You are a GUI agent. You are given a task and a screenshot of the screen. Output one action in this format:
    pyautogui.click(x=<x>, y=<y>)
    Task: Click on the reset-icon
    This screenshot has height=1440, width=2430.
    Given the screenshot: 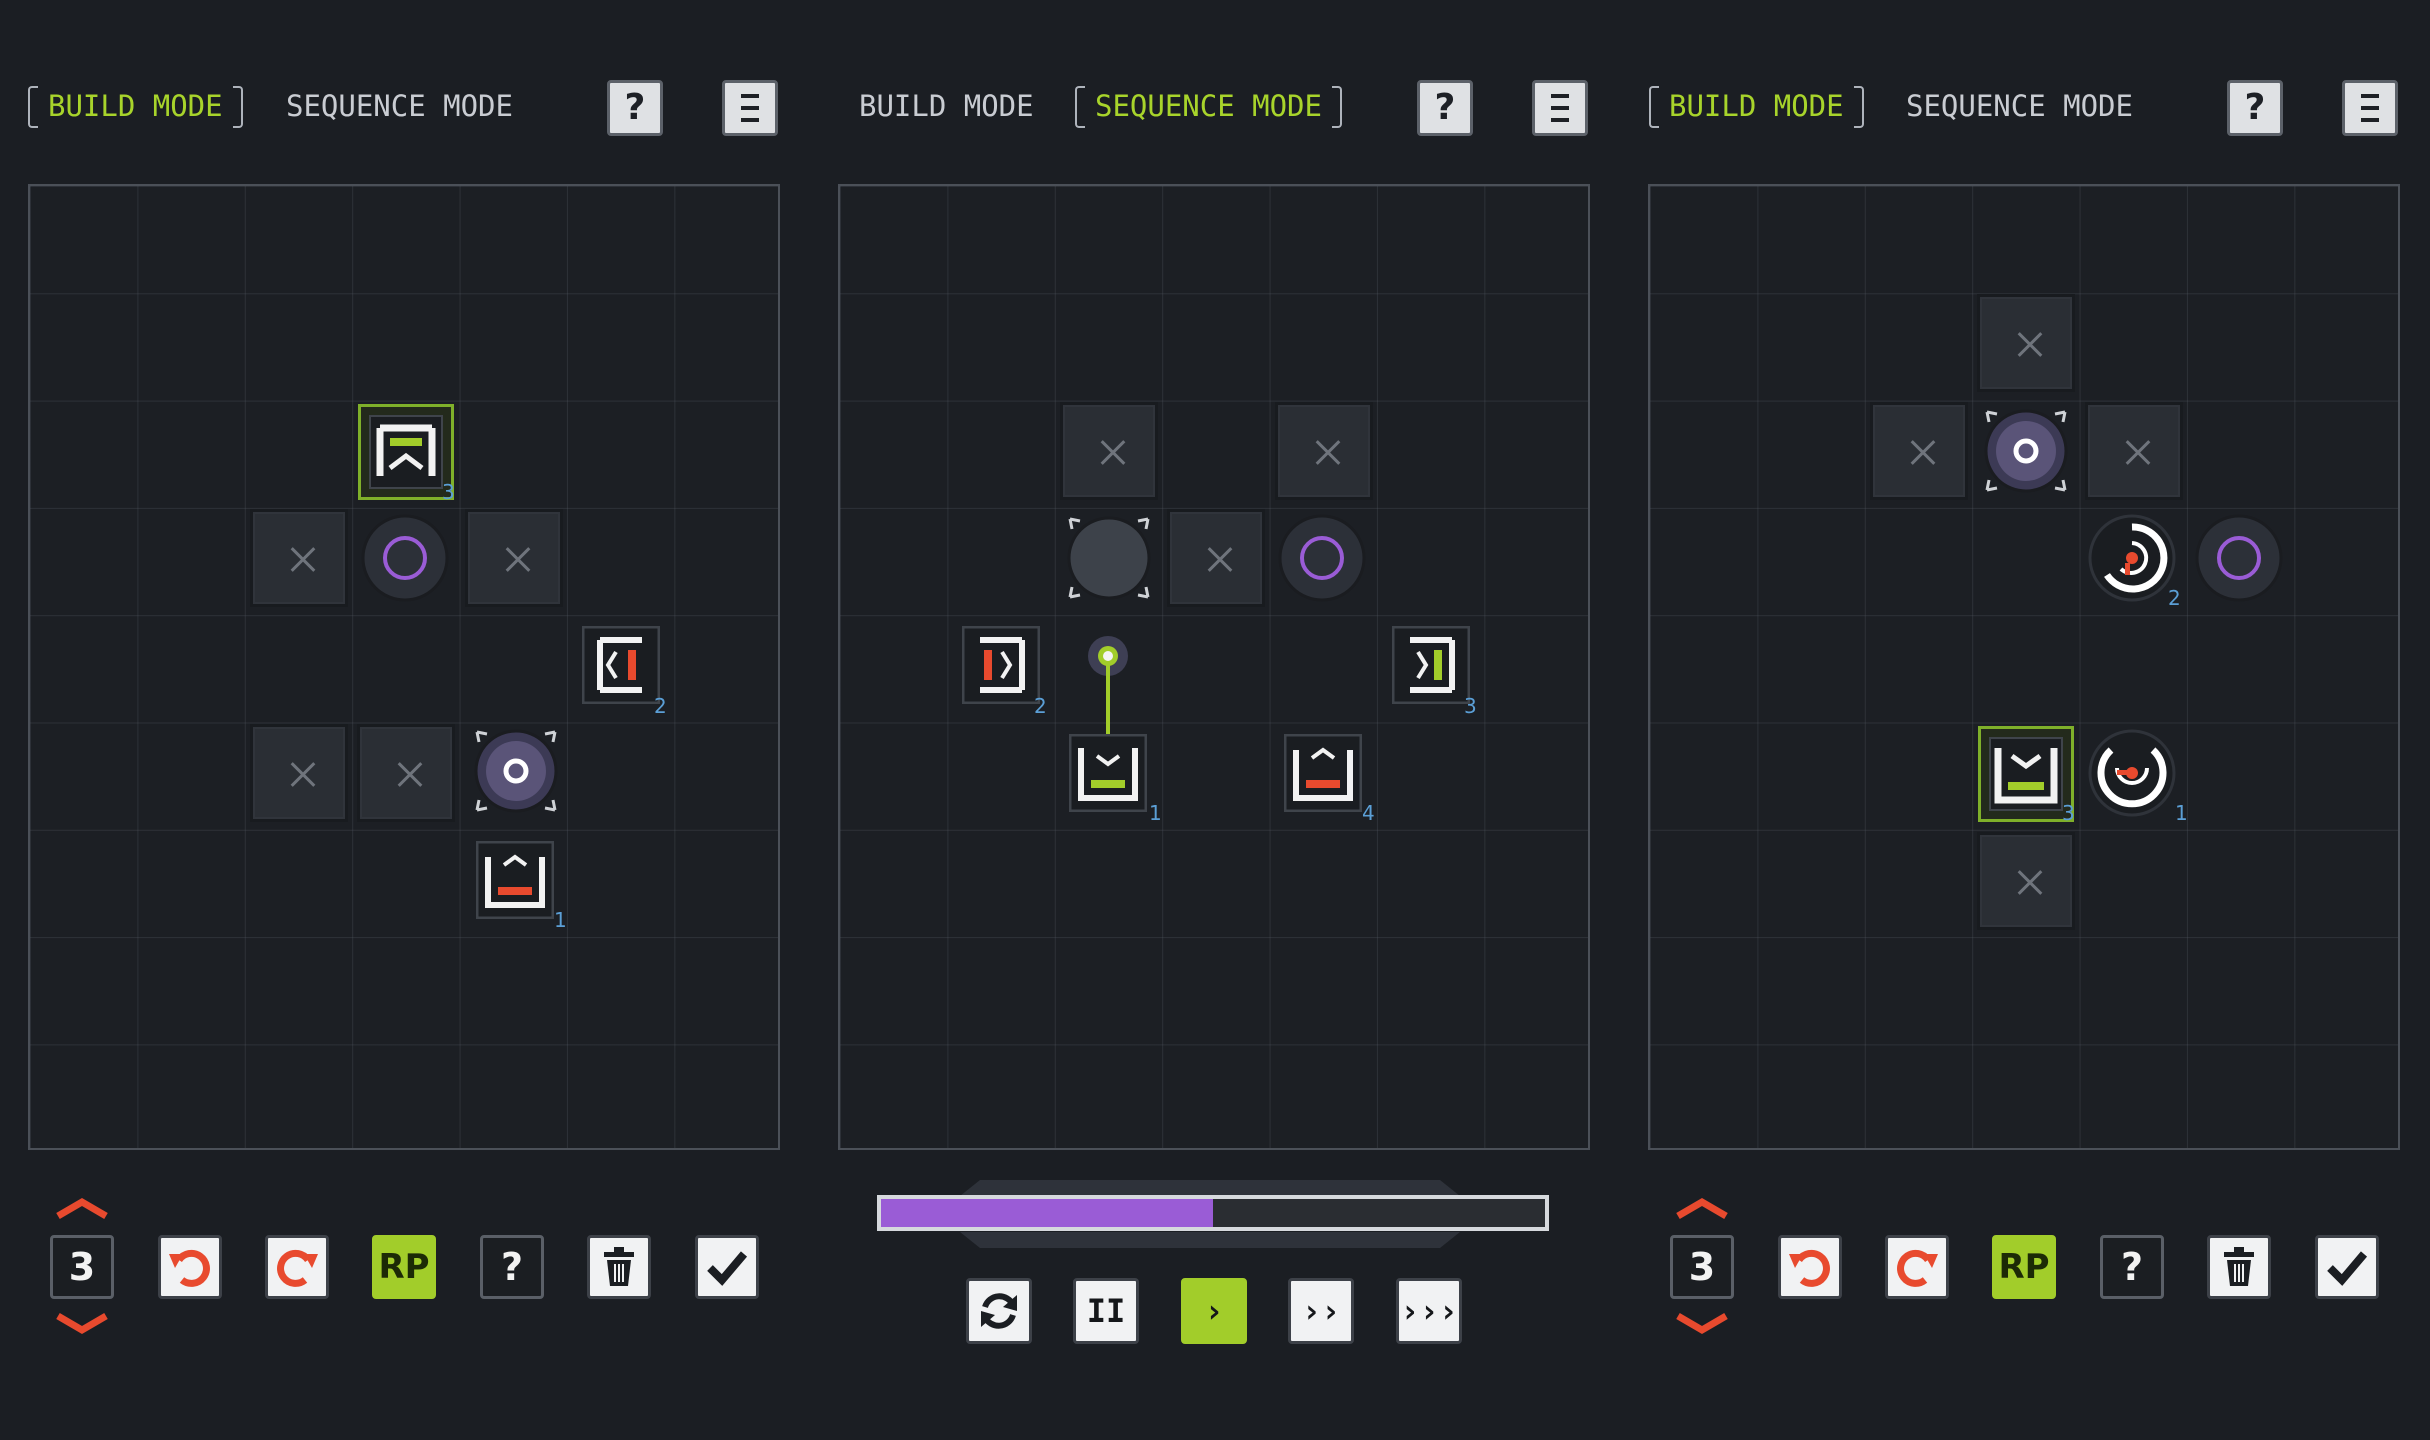 What is the action you would take?
    pyautogui.click(x=999, y=1311)
    